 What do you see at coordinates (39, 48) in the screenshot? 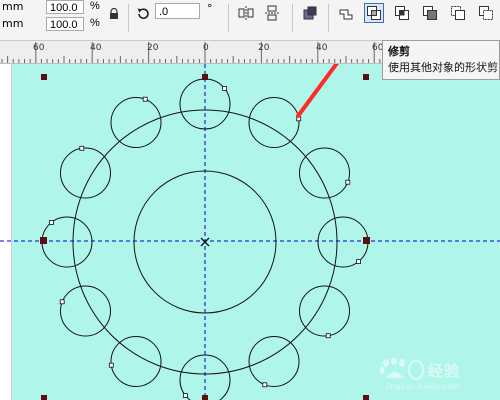
I see `ruler-label: 60` at bounding box center [39, 48].